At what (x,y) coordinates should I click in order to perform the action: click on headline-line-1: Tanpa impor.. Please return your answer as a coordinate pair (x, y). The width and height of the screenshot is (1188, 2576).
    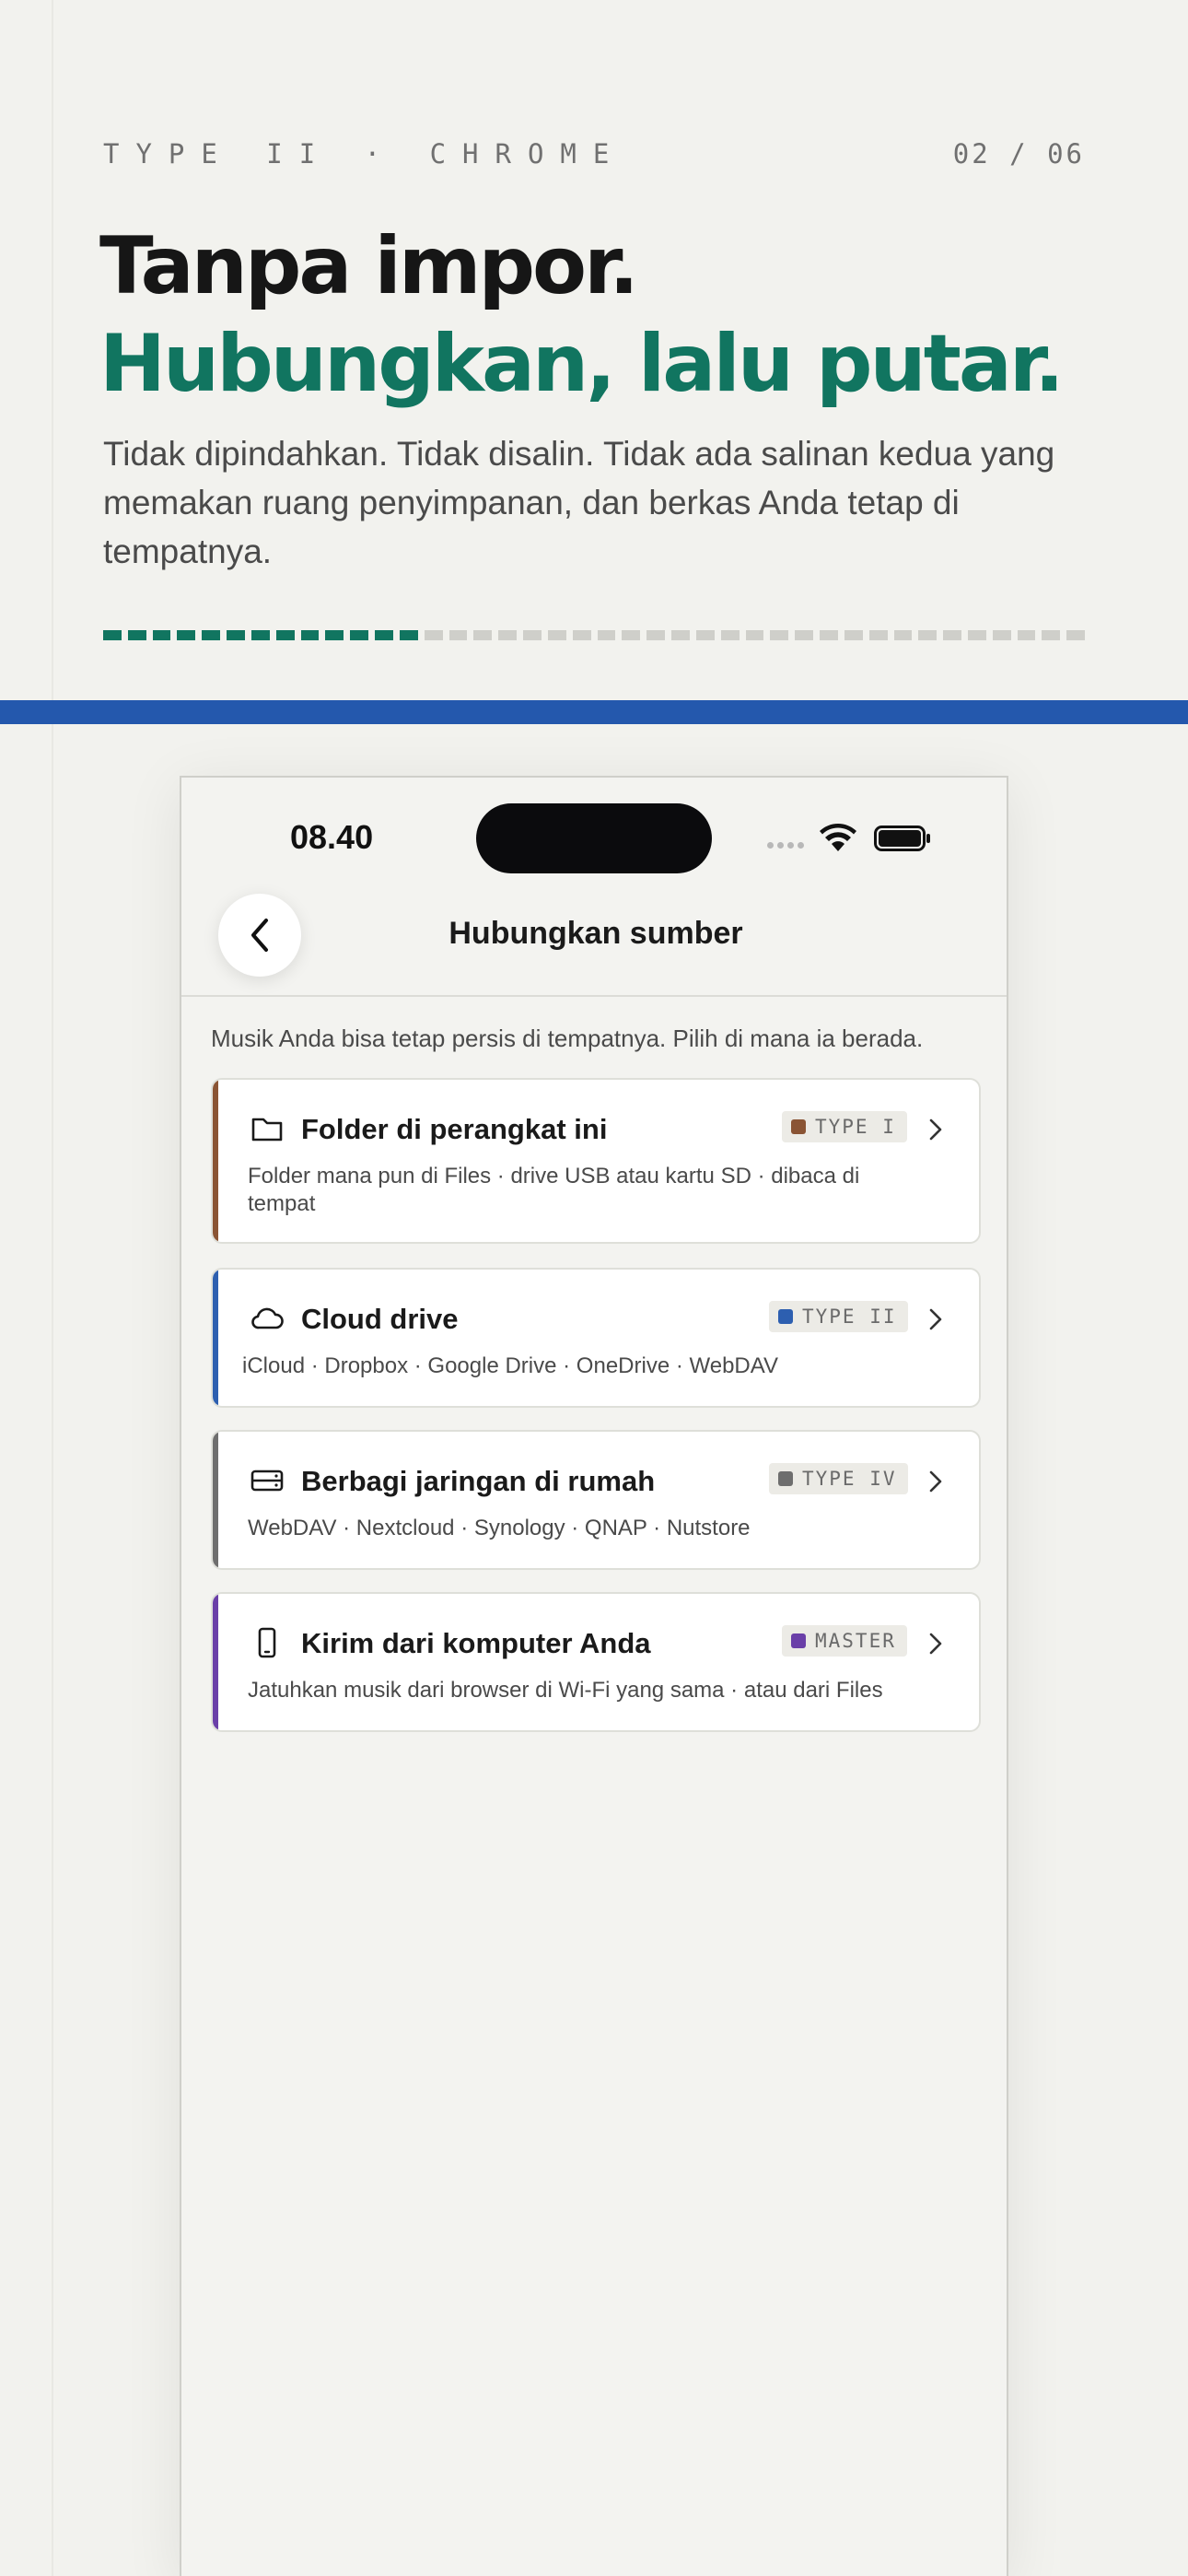
    Looking at the image, I should click on (369, 266).